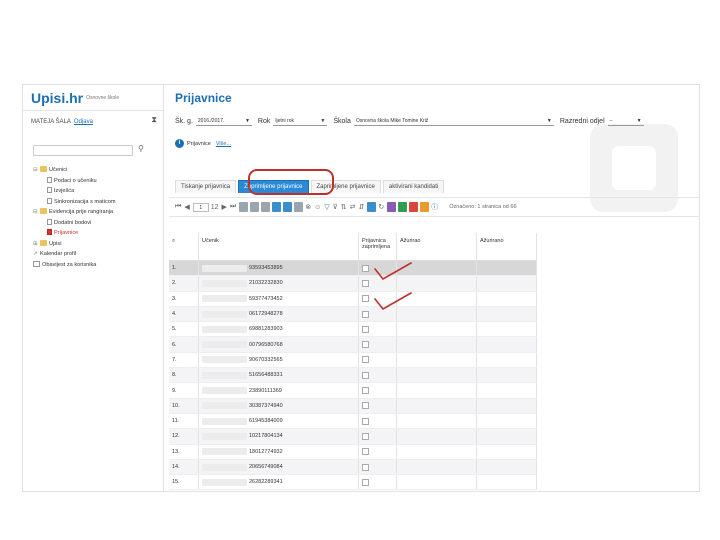 This screenshot has height=540, width=720. Describe the element at coordinates (335, 207) in the screenshot. I see `clear-filter-icon: ⊽` at that location.